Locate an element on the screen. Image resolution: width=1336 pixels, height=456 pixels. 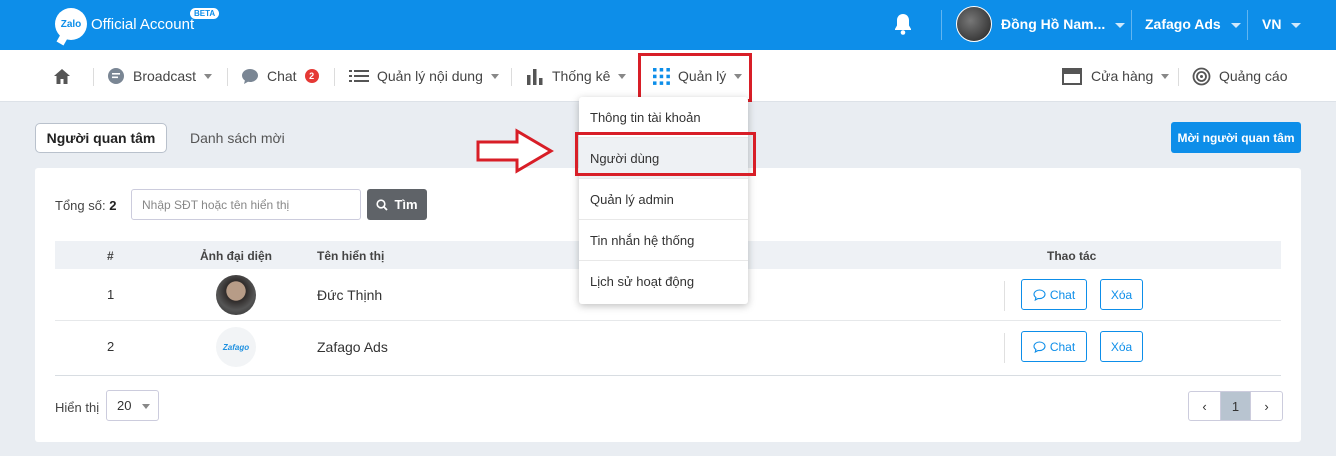
page-size-value: 20 is located at coordinates (124, 405).